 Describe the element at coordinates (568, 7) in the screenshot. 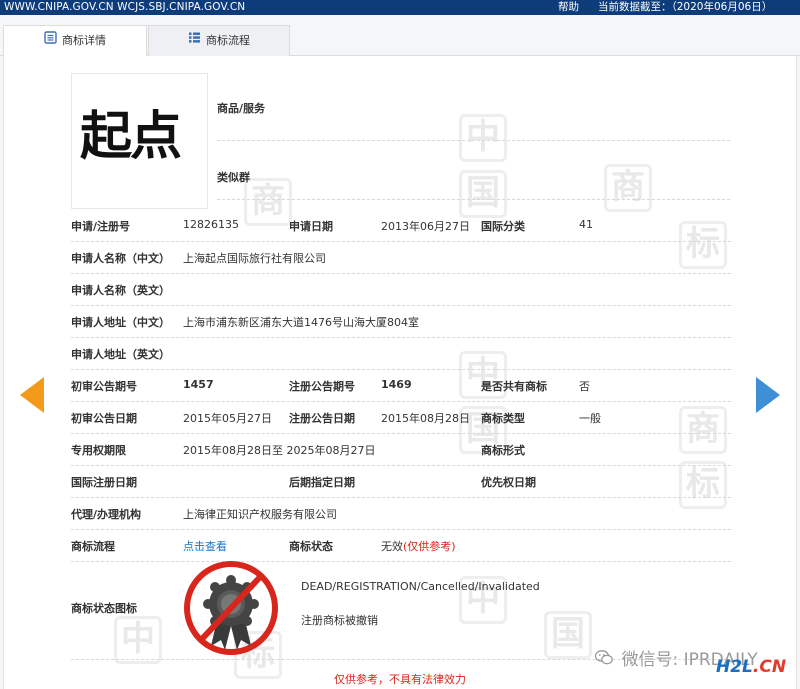

I see `help-link: 帮助` at that location.